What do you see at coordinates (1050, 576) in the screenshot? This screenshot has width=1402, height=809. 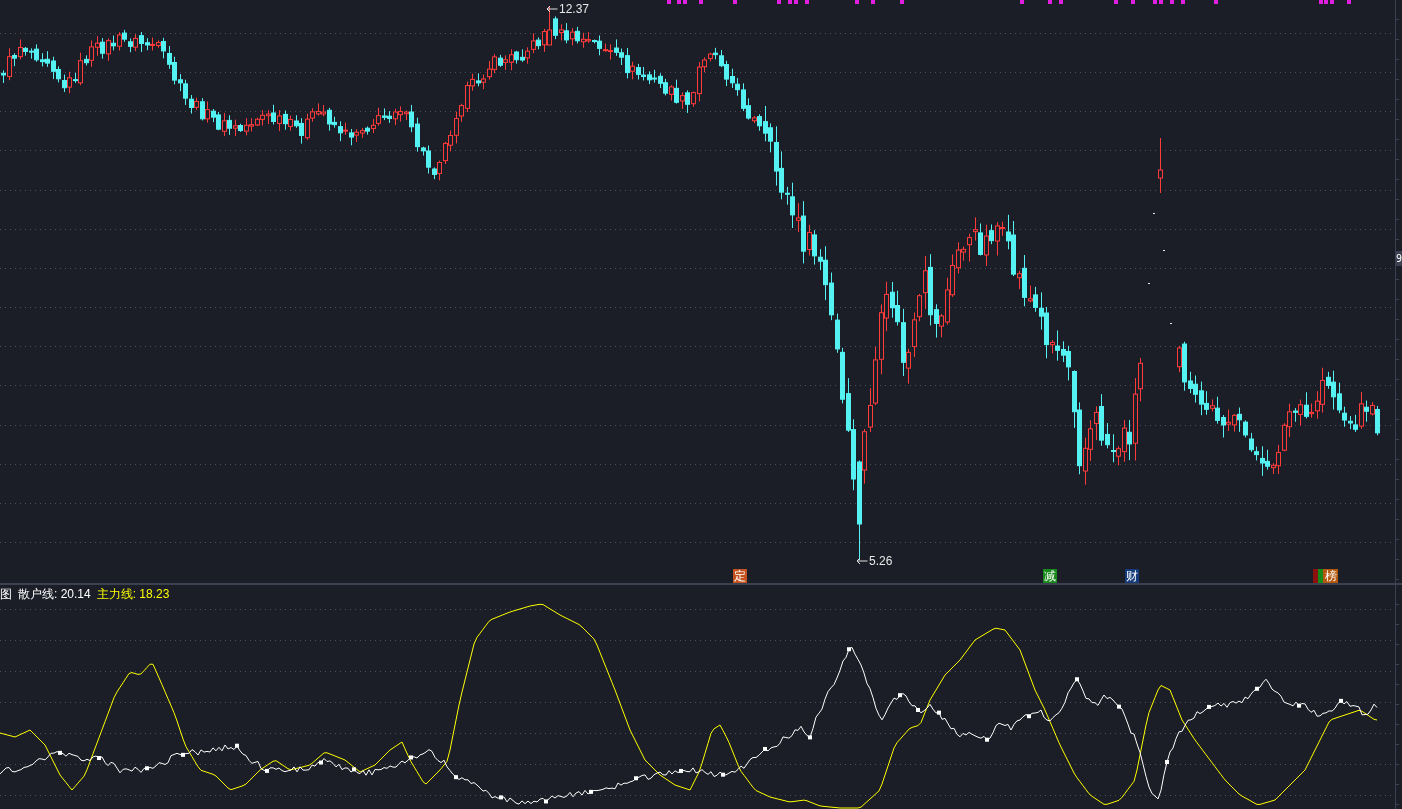 I see `event-badge: 减` at bounding box center [1050, 576].